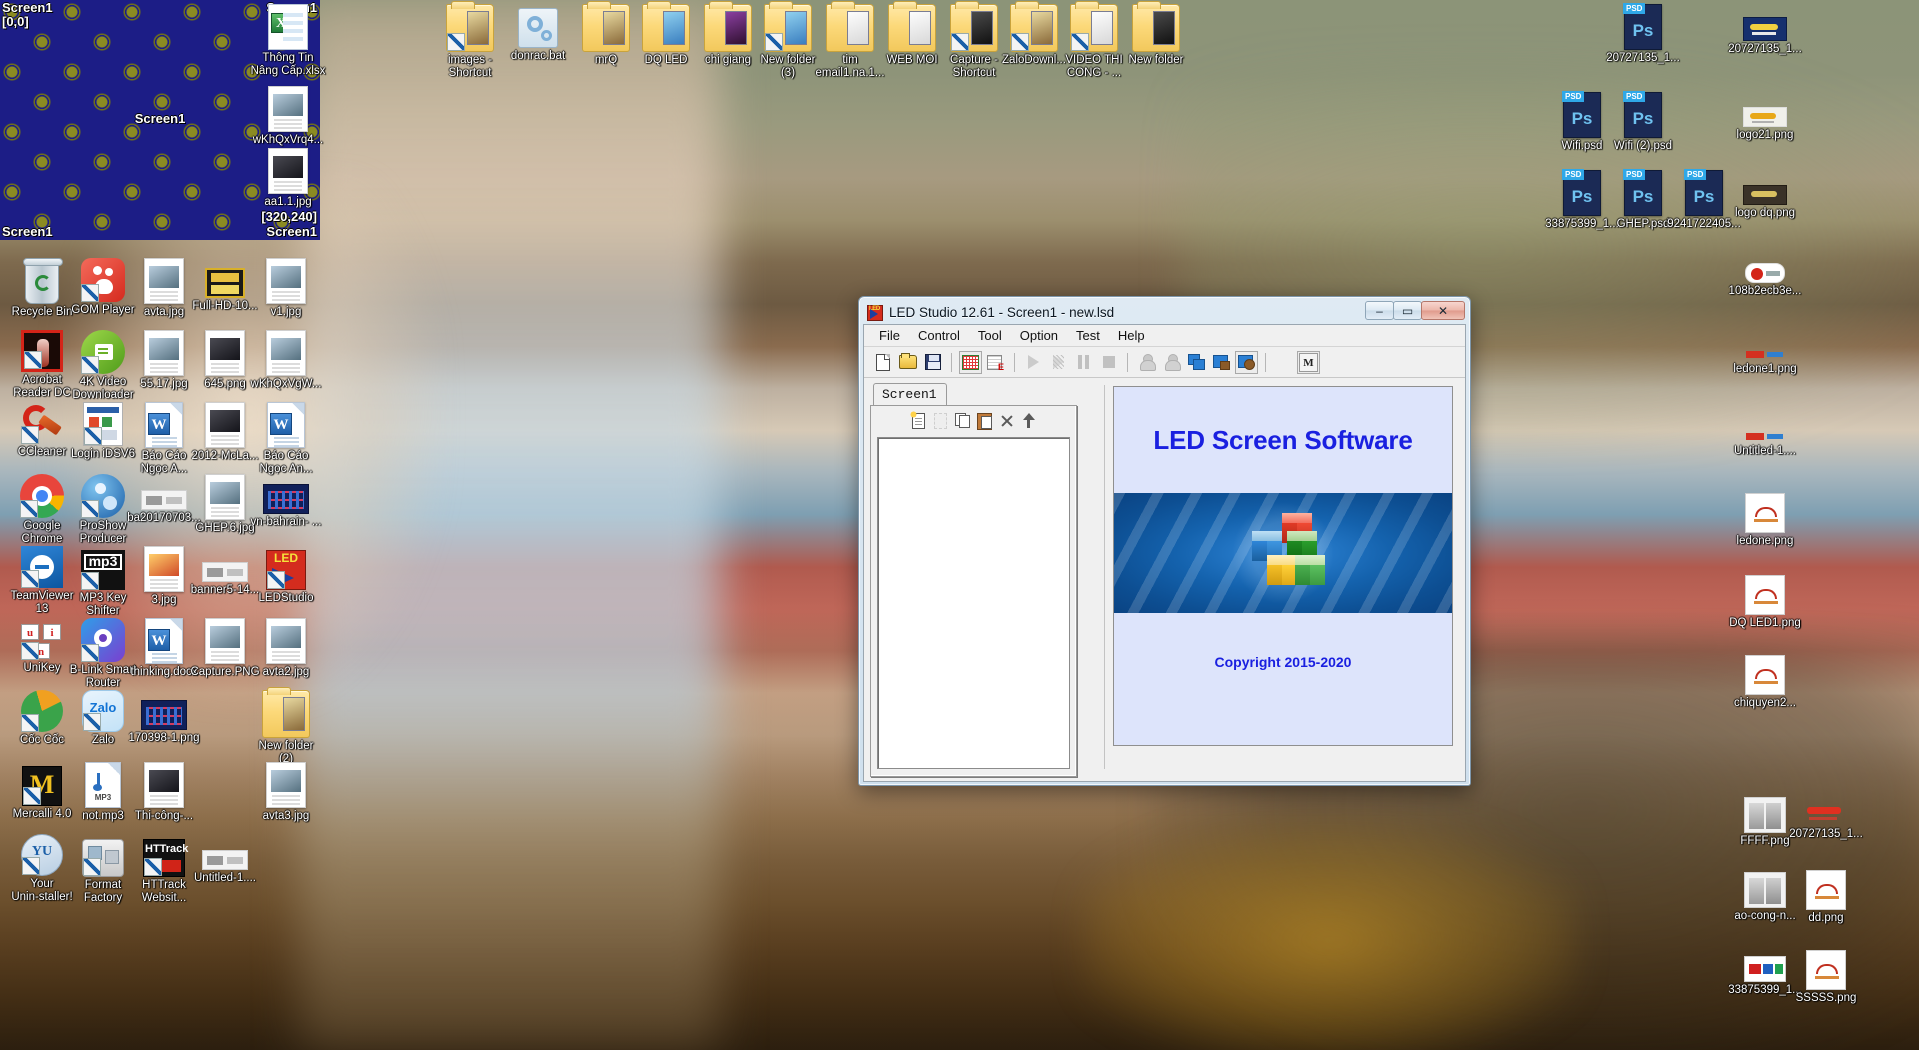 This screenshot has height=1050, width=1919. I want to click on screen-clock-button, so click(1246, 362).